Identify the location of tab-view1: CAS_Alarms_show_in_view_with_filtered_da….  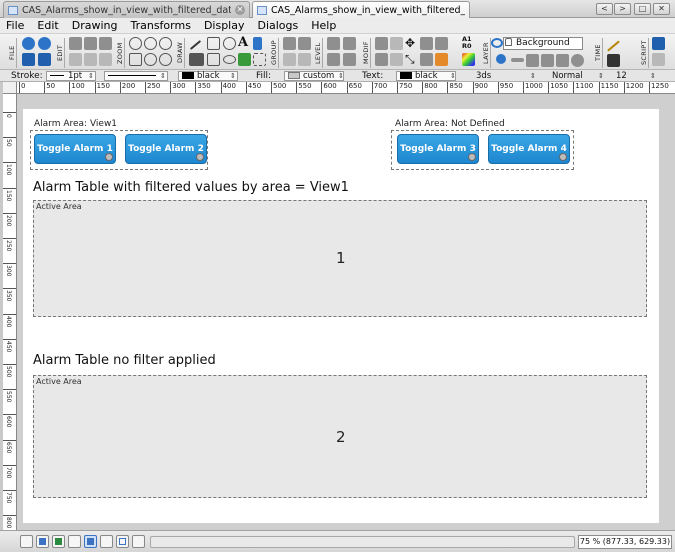
(361, 9).